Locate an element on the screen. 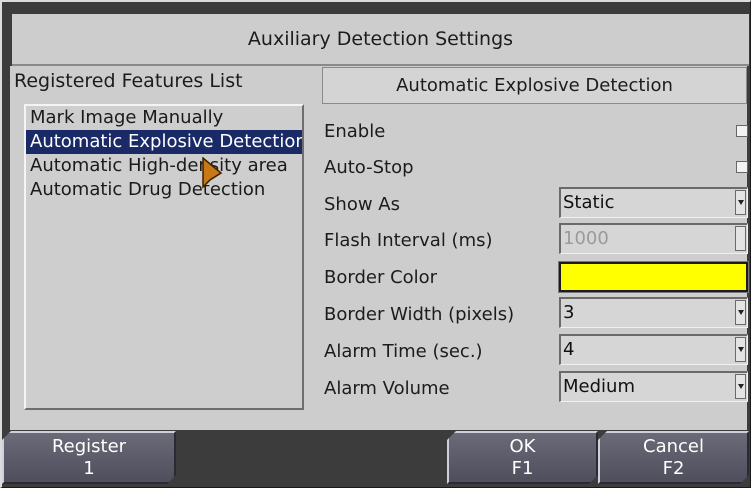  enable-label: Enable is located at coordinates (355, 131).